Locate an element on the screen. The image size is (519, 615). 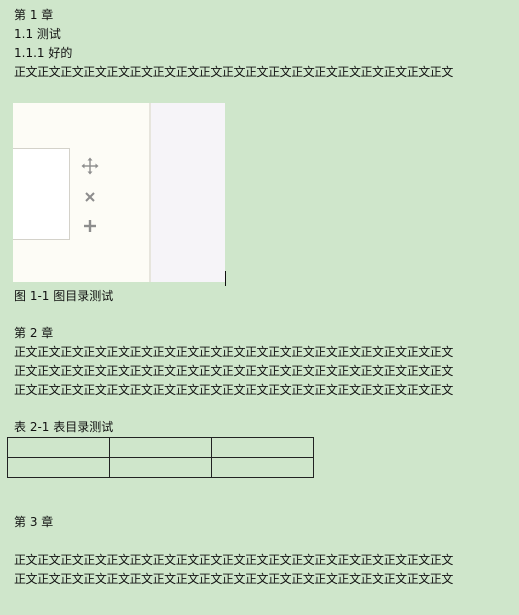
chapter-2-heading: 第 2 章 is located at coordinates (34, 333).